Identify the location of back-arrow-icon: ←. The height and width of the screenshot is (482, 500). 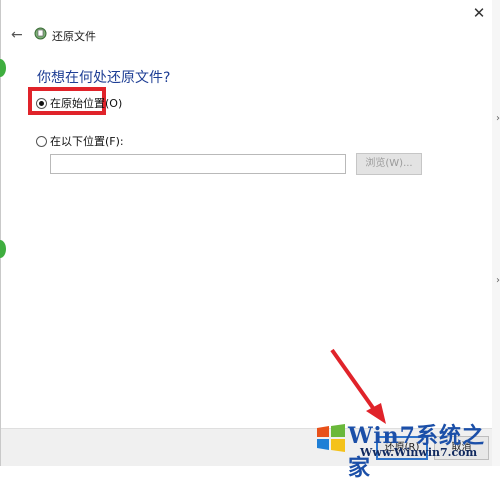
(19, 35).